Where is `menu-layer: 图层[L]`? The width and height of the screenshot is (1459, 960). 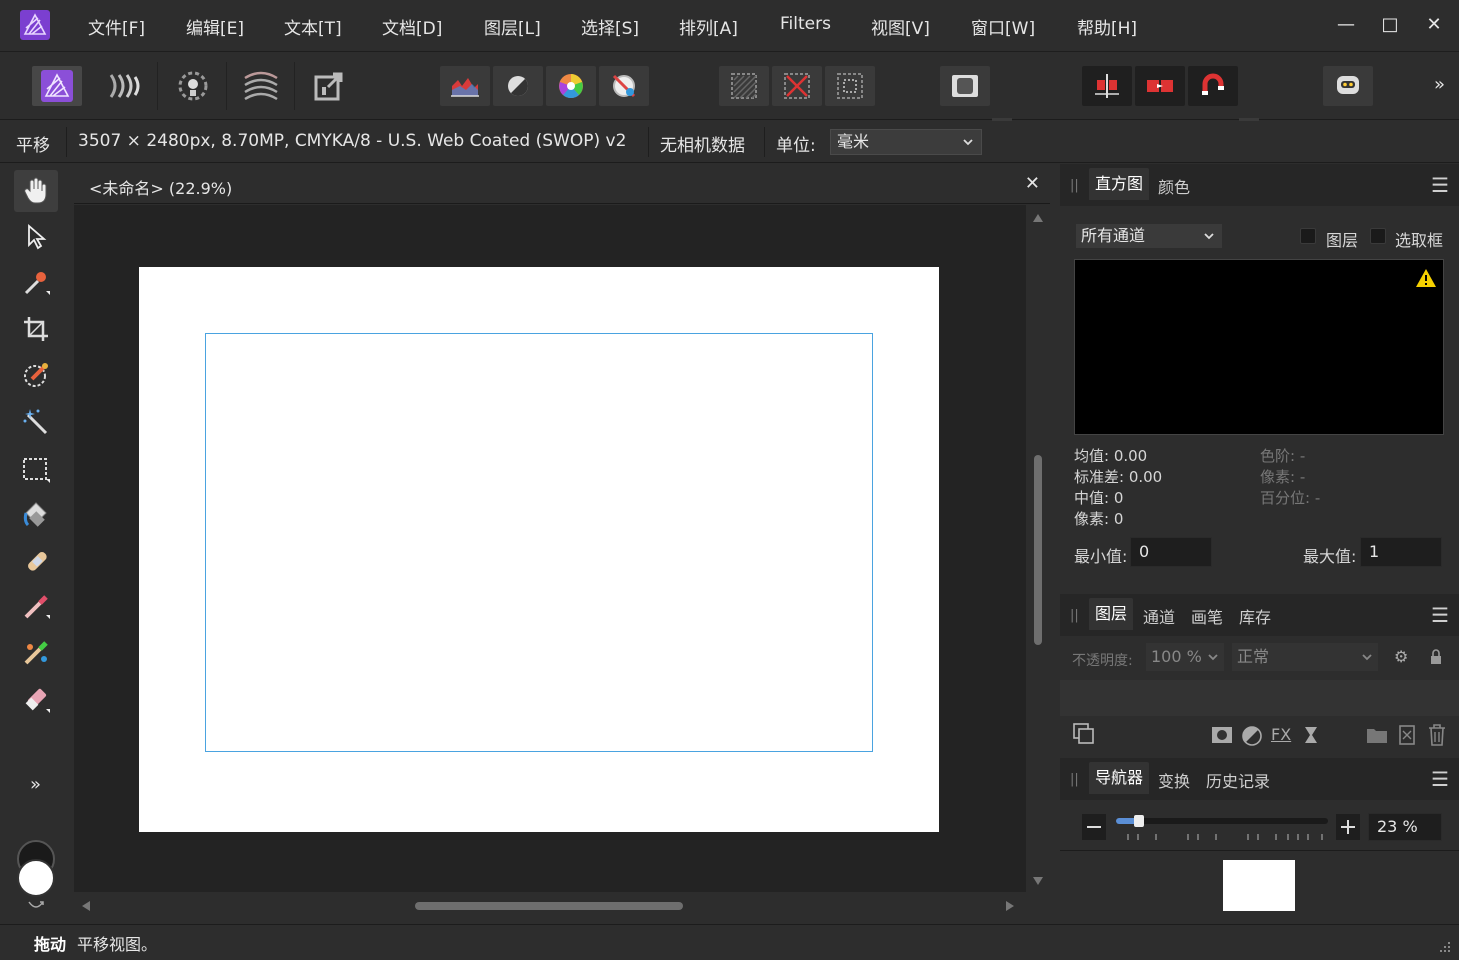
menu-layer: 图层[L] is located at coordinates (512, 26).